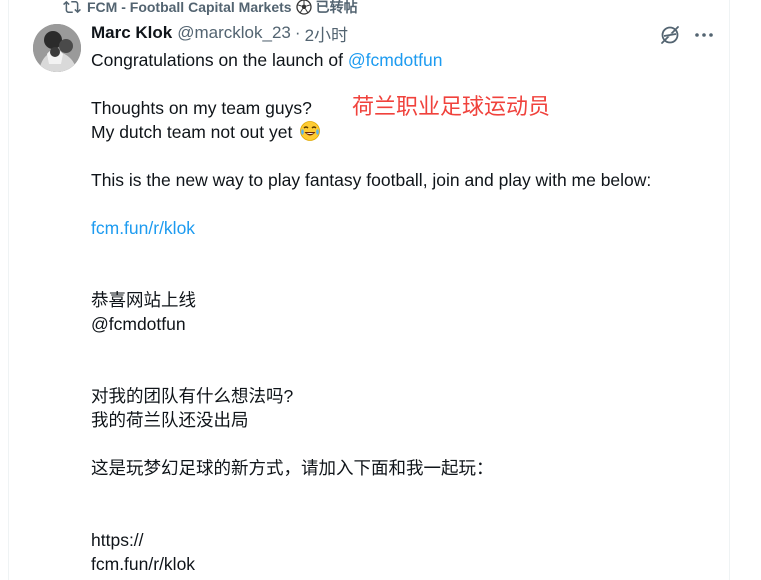 This screenshot has height=580, width=761. I want to click on zh-mention-line: @fcmdotfun, so click(138, 324).